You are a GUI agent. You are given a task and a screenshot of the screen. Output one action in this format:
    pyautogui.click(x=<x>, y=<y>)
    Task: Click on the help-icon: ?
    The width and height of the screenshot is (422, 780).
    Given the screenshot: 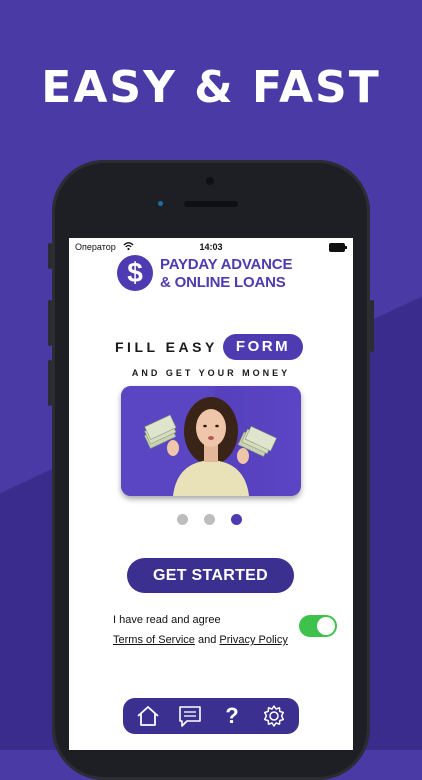 What is the action you would take?
    pyautogui.click(x=232, y=716)
    